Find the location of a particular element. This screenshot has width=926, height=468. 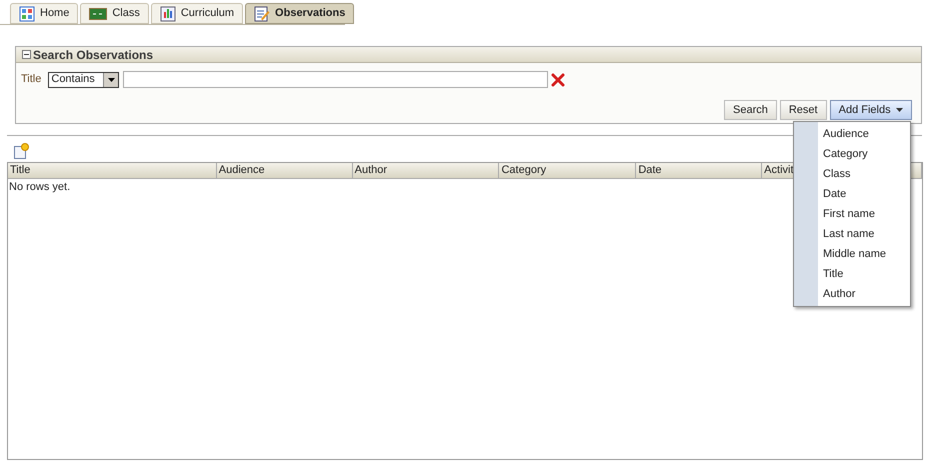

menu-item: Date is located at coordinates (852, 194).